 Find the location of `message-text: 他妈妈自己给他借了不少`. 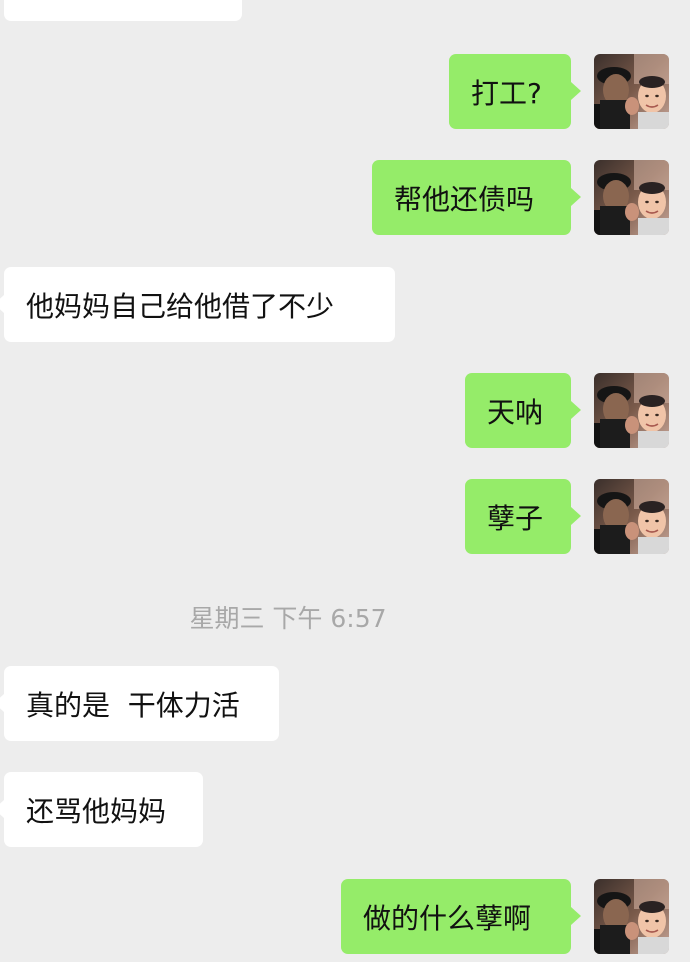

message-text: 他妈妈自己给他借了不少 is located at coordinates (180, 306).